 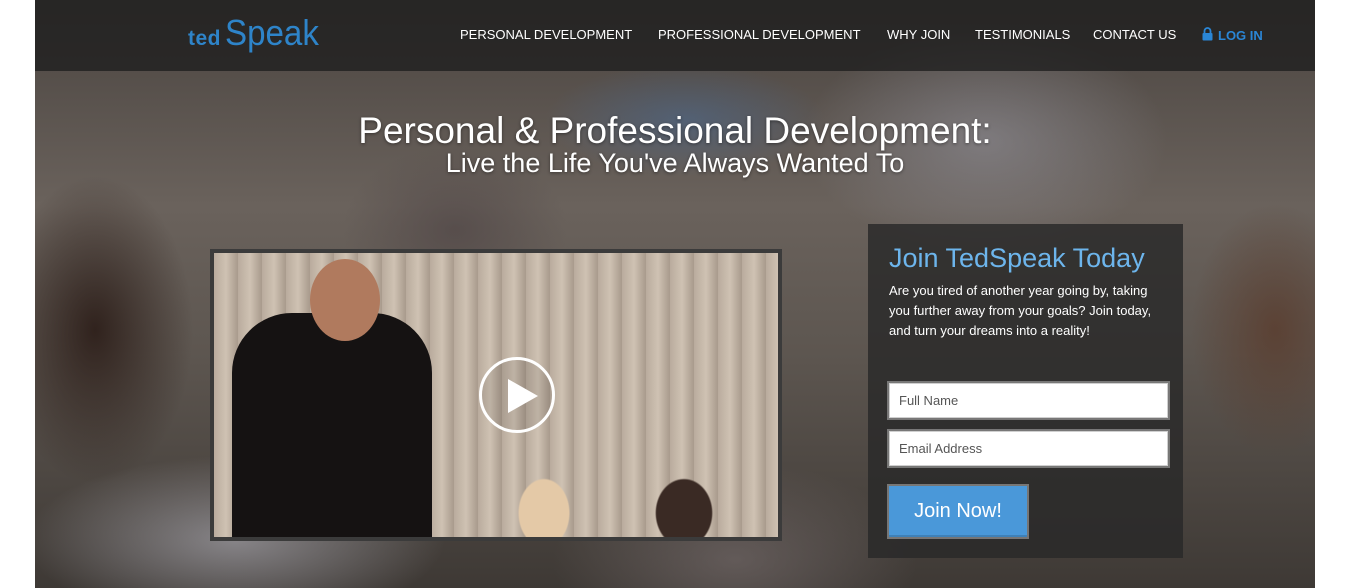 What do you see at coordinates (1028, 448) in the screenshot?
I see `email-input` at bounding box center [1028, 448].